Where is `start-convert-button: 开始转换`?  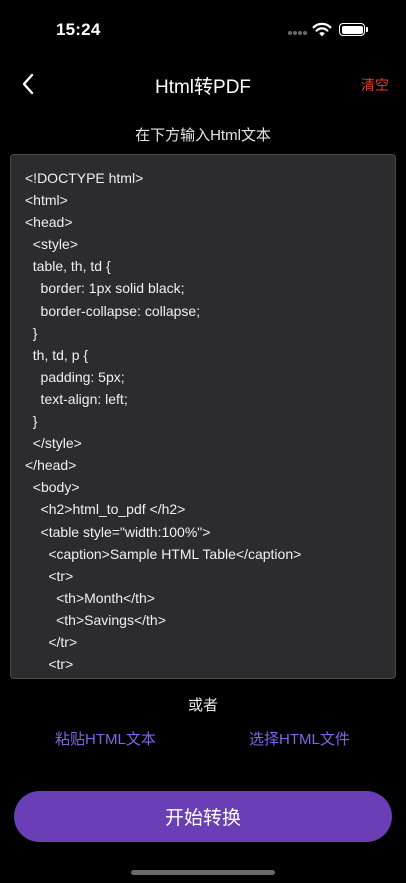
start-convert-button: 开始转换 is located at coordinates (203, 816).